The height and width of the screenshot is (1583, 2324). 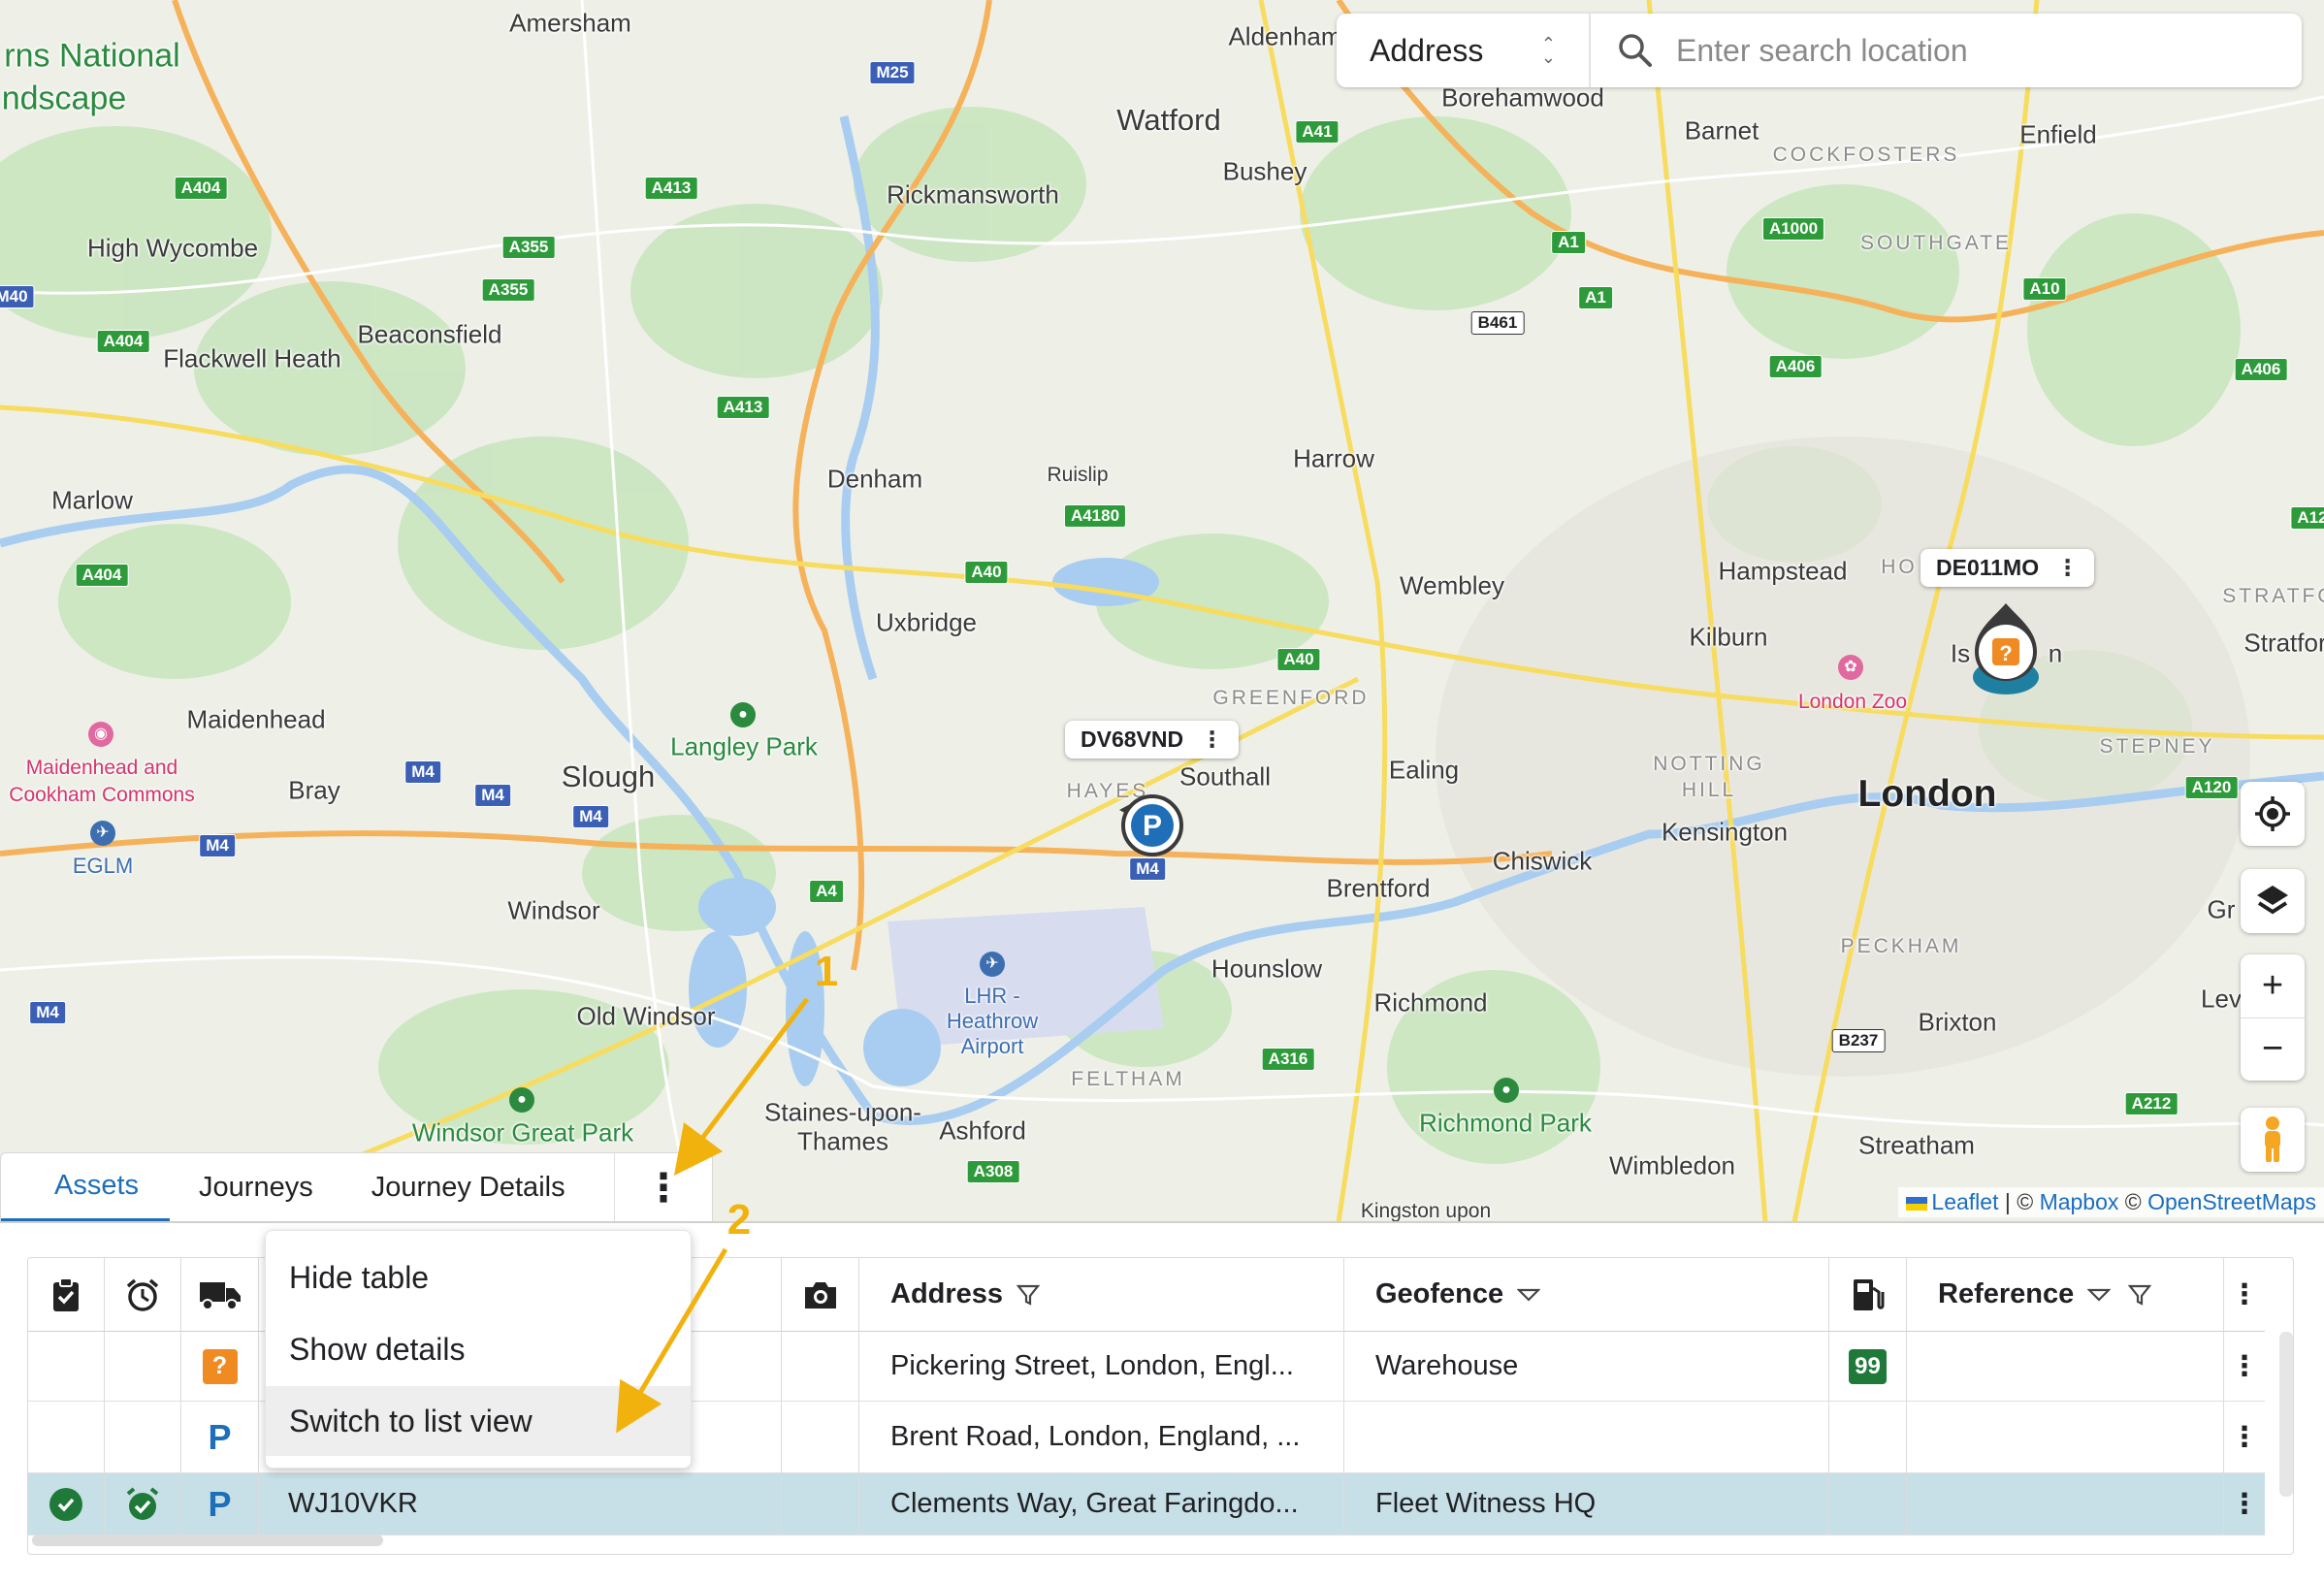 What do you see at coordinates (66, 1295) in the screenshot?
I see `column-header-checklist` at bounding box center [66, 1295].